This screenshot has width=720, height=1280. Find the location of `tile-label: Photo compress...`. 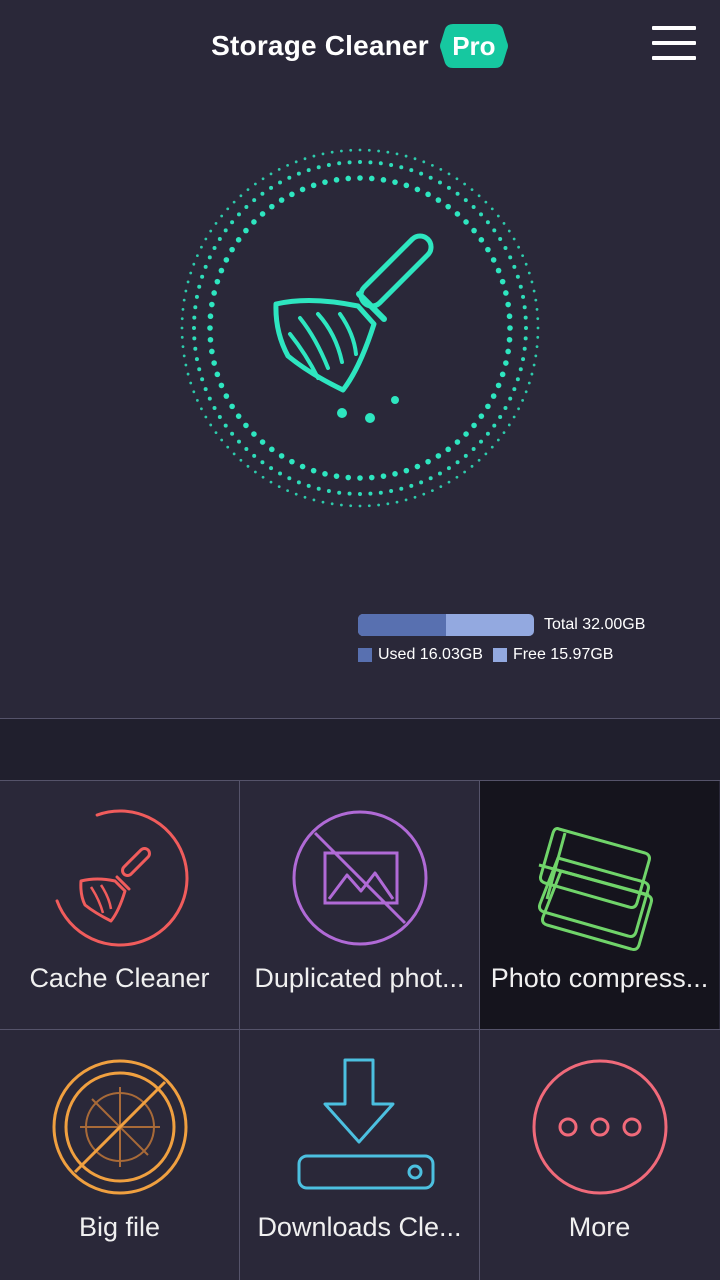

tile-label: Photo compress... is located at coordinates (599, 978).